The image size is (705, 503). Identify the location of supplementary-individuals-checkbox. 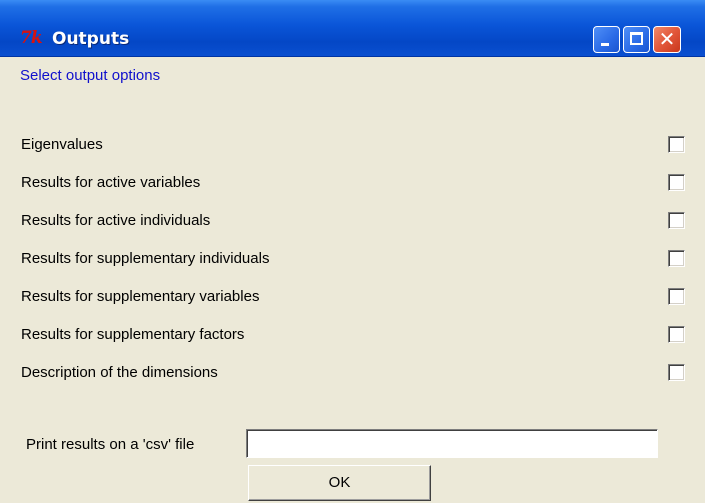
(676, 258).